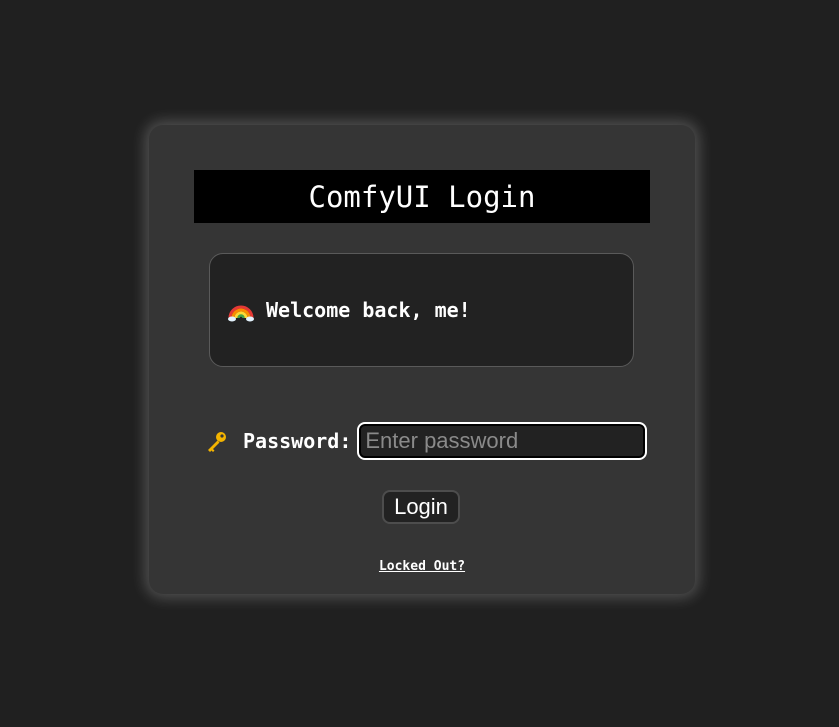  Describe the element at coordinates (241, 310) in the screenshot. I see `rainbow-icon` at that location.